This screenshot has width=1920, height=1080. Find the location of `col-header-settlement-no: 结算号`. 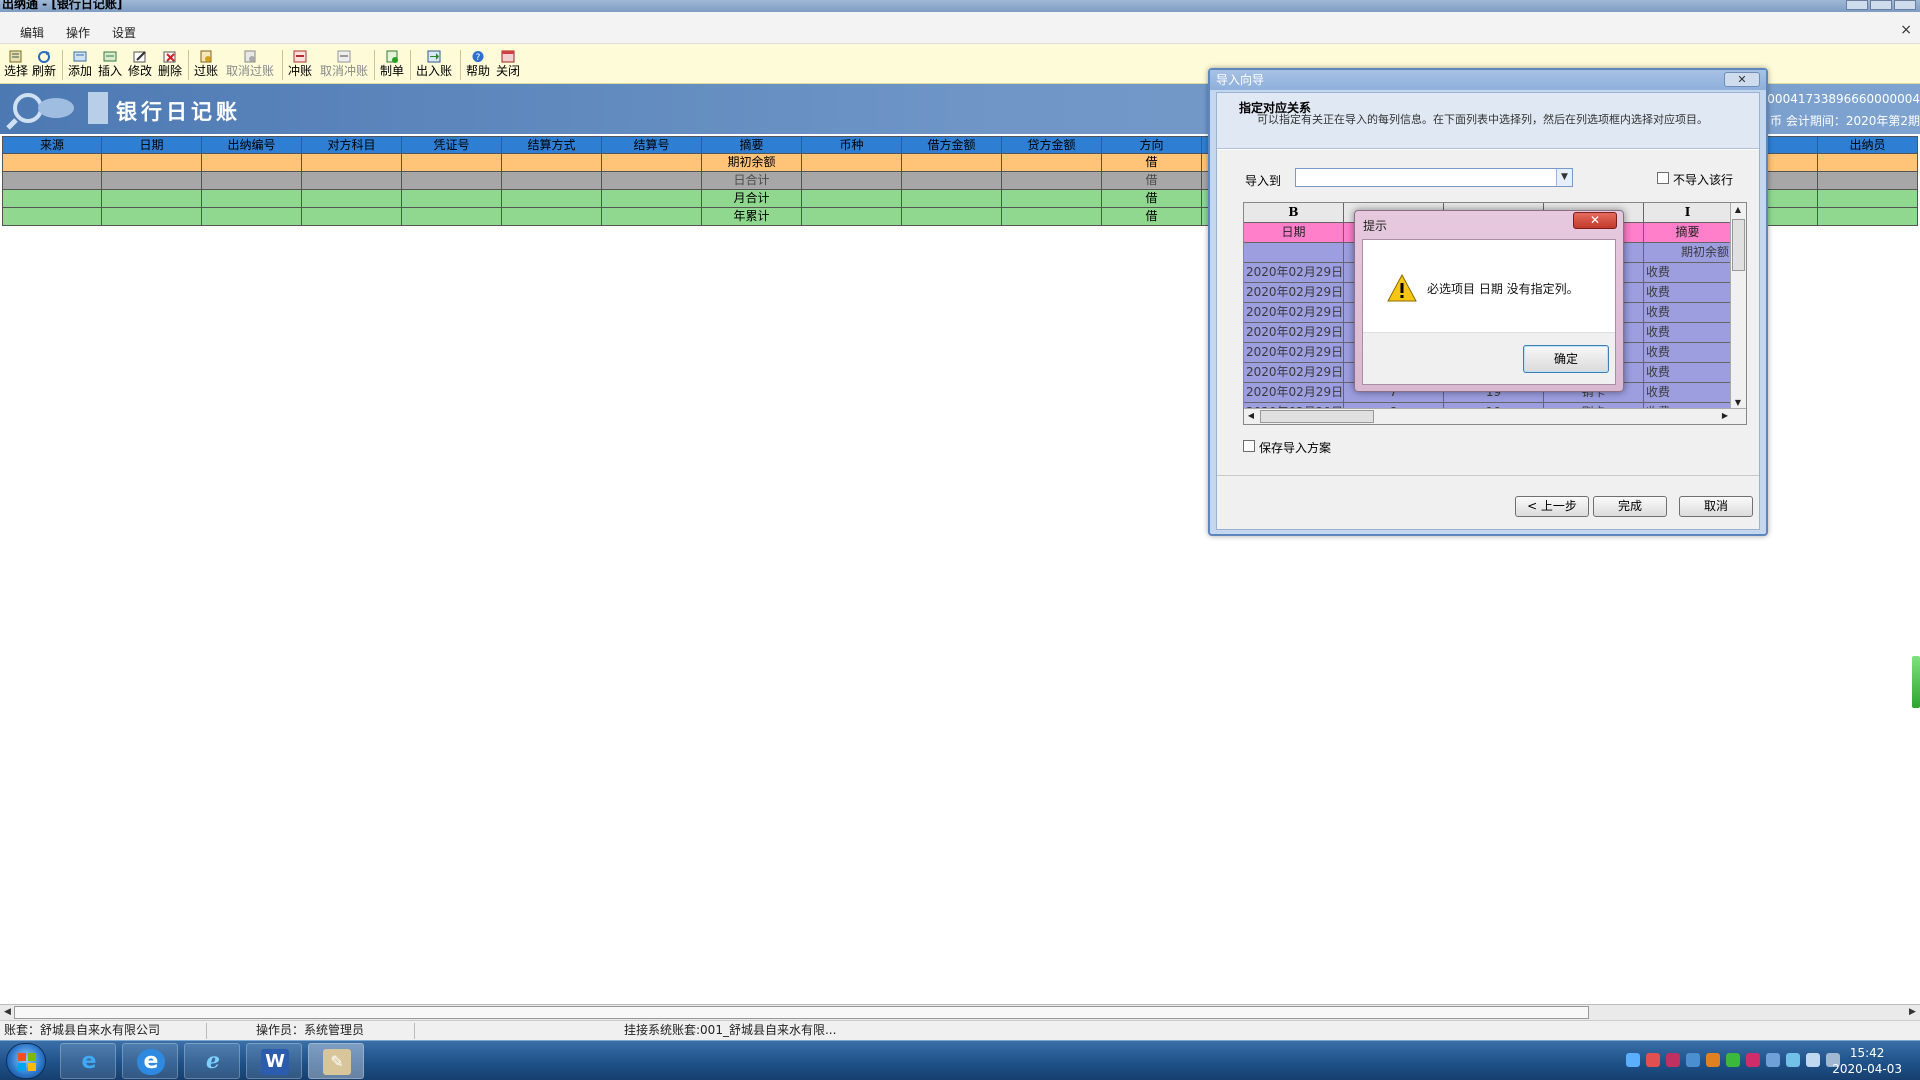

col-header-settlement-no: 结算号 is located at coordinates (652, 145).